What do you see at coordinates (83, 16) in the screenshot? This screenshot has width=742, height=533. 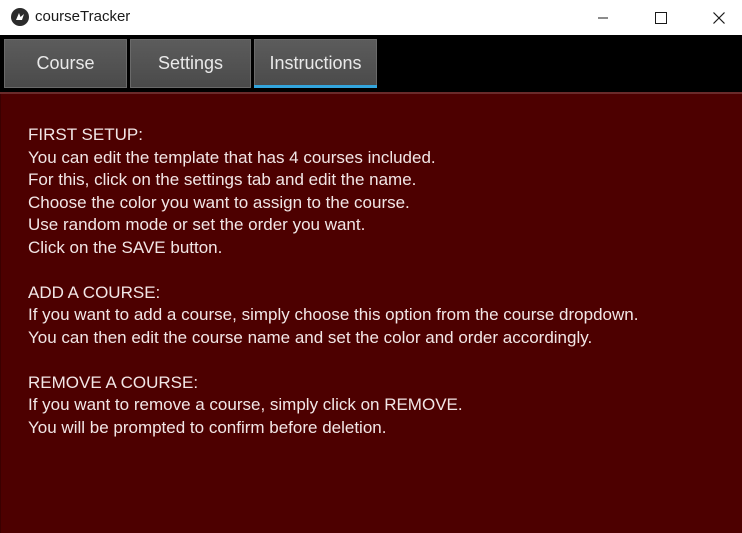 I see `window-title: courseTracker` at bounding box center [83, 16].